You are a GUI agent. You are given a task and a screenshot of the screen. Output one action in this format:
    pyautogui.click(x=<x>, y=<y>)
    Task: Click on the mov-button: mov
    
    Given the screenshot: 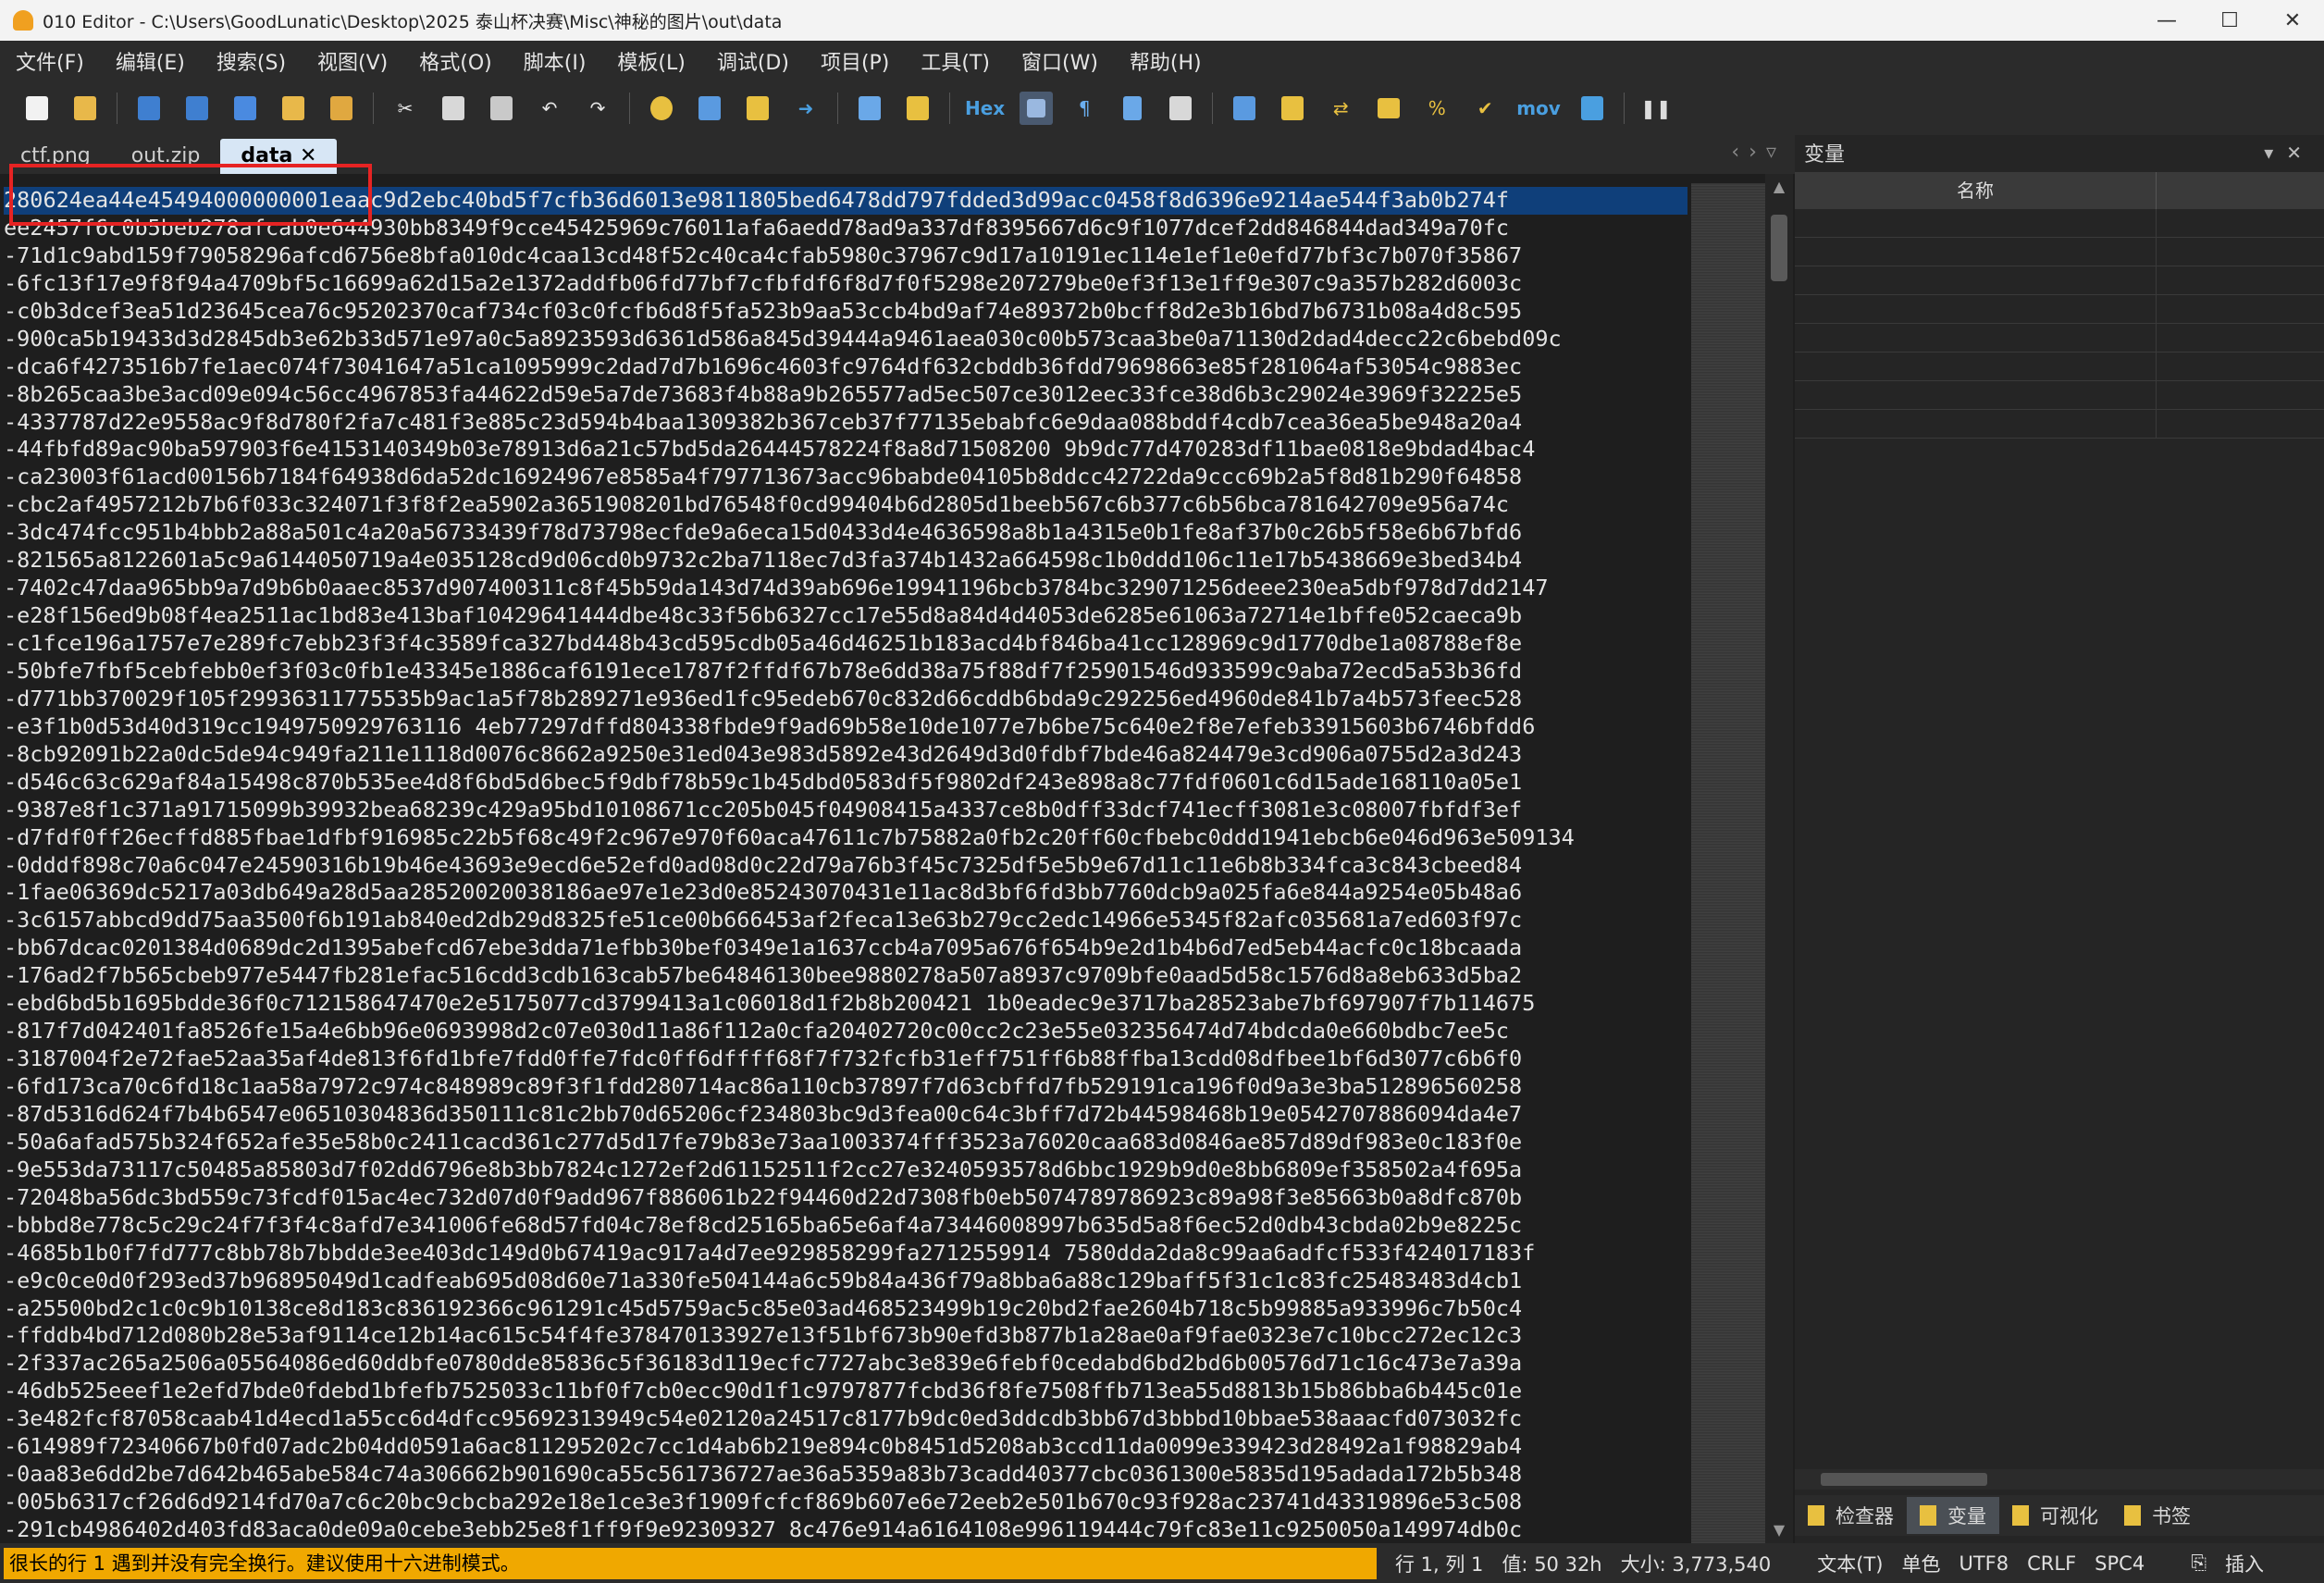 What is the action you would take?
    pyautogui.click(x=1538, y=108)
    